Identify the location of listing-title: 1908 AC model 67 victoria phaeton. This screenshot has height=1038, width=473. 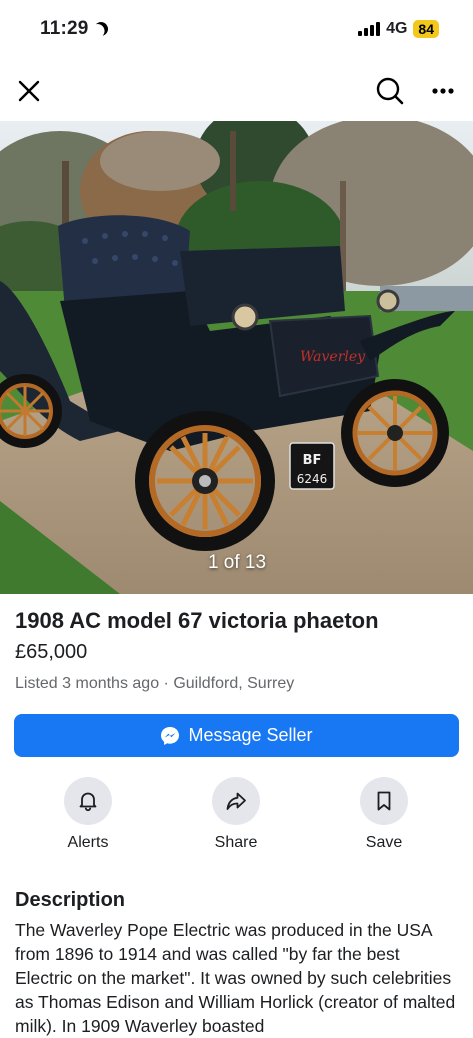
(197, 620).